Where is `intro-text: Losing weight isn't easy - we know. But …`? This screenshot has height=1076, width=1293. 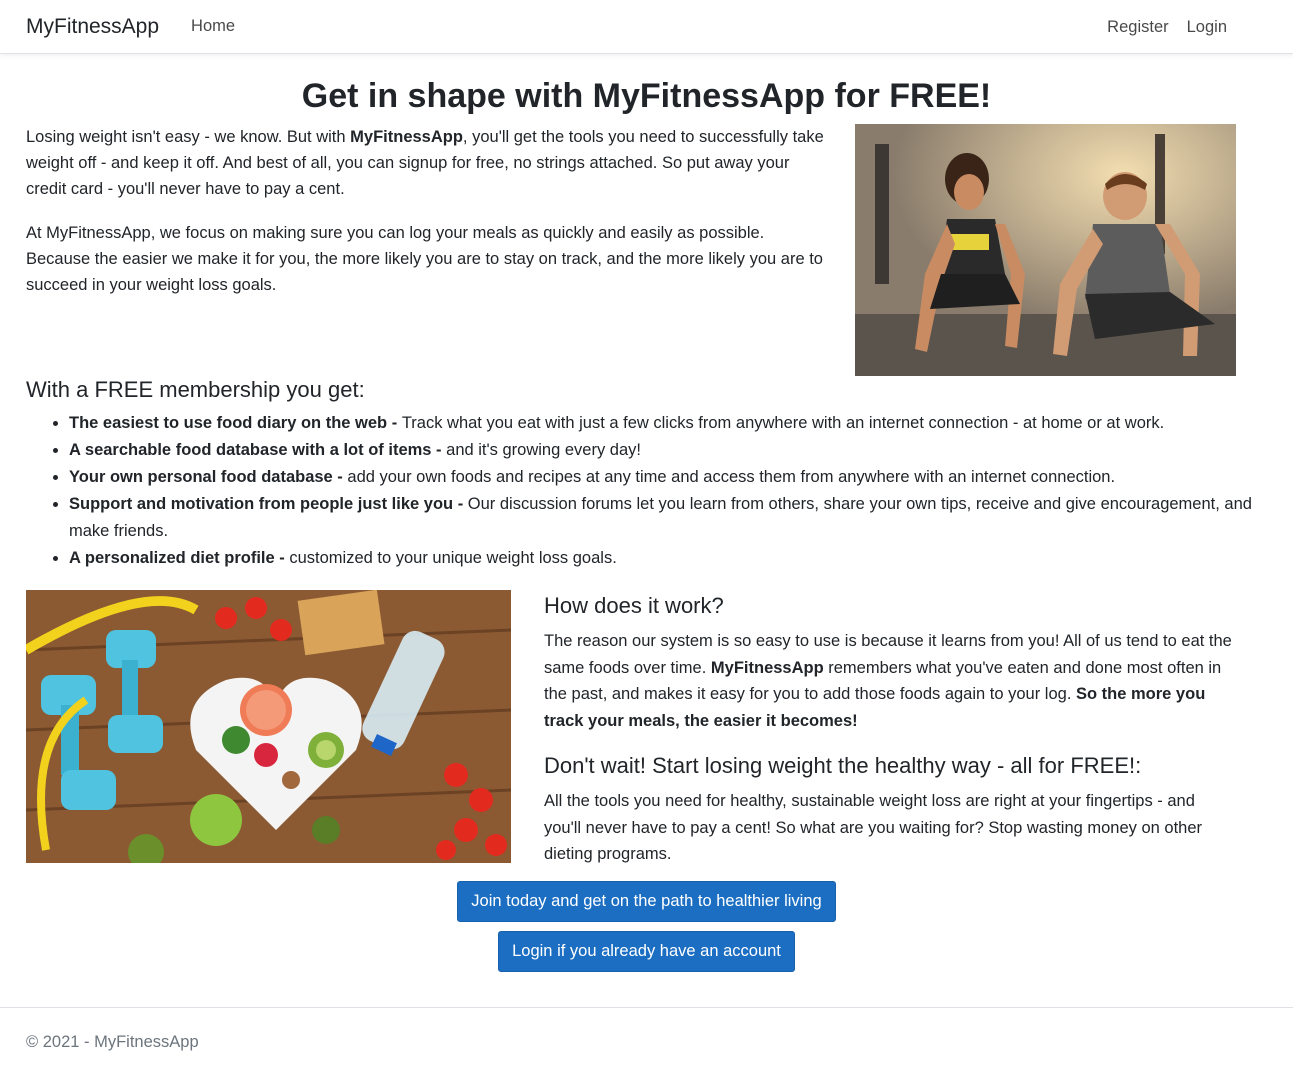 intro-text: Losing weight isn't easy - we know. But … is located at coordinates (426, 211).